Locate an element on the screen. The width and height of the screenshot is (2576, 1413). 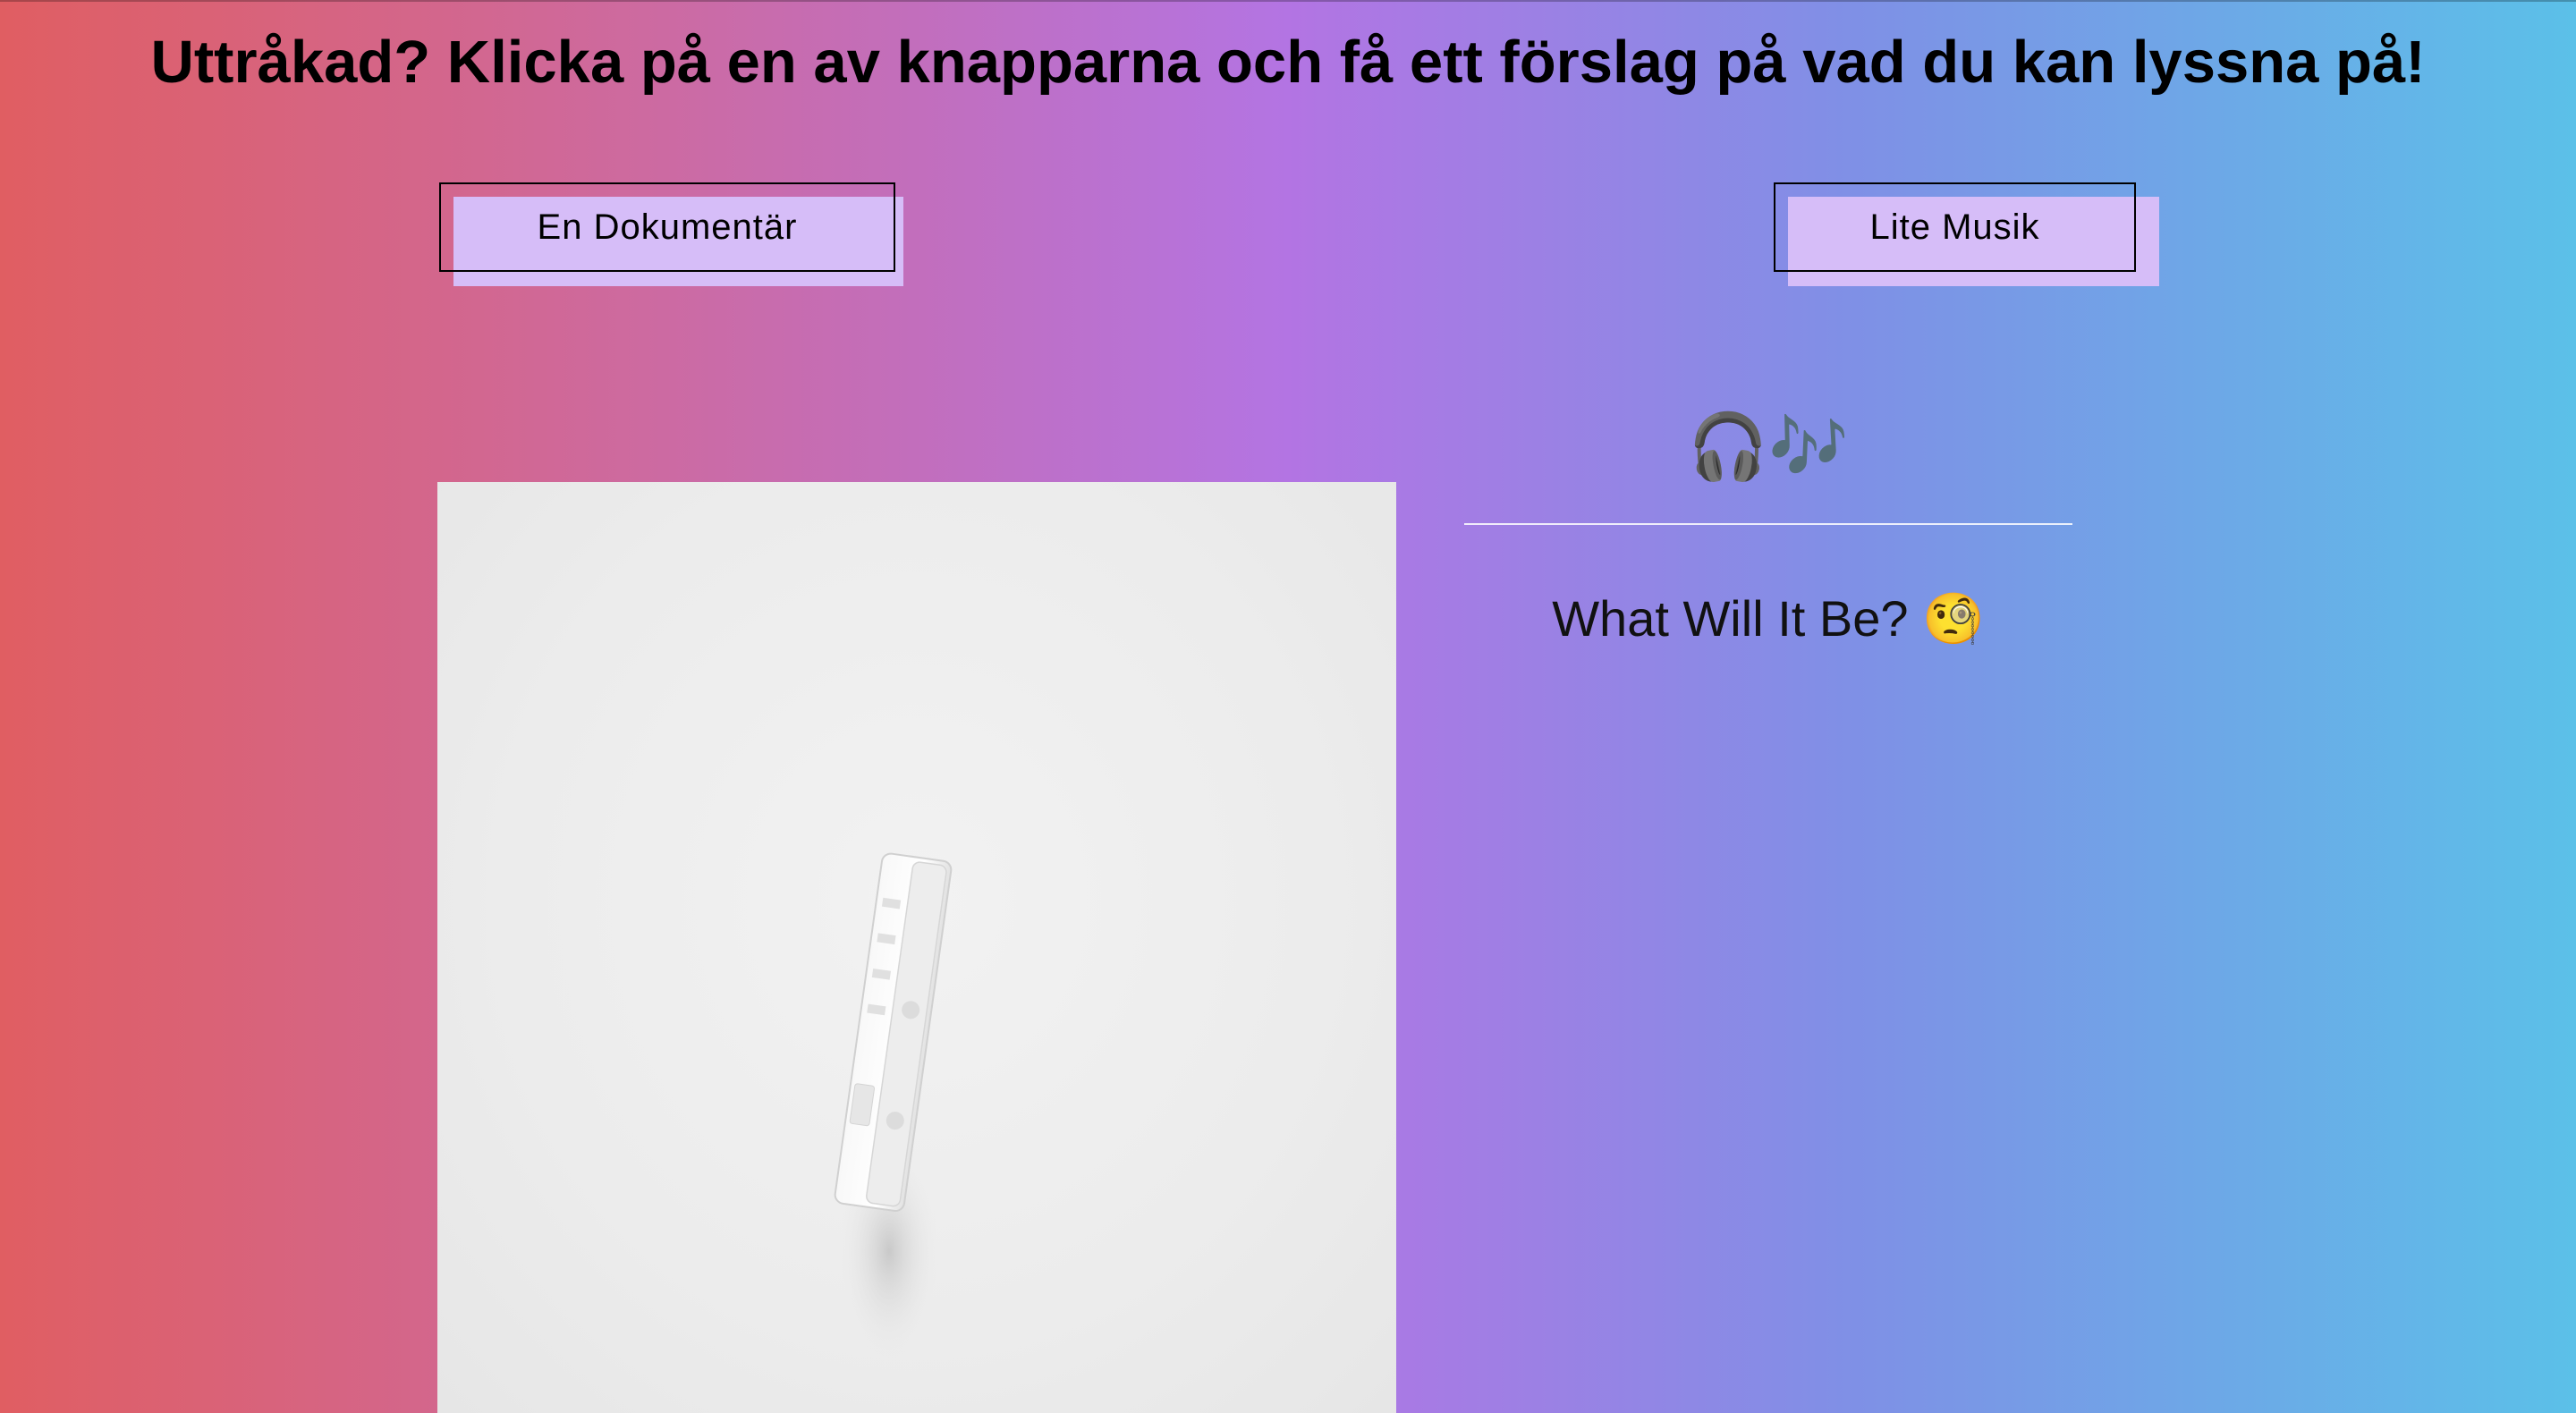
music-button: Lite Musik is located at coordinates (1955, 227).